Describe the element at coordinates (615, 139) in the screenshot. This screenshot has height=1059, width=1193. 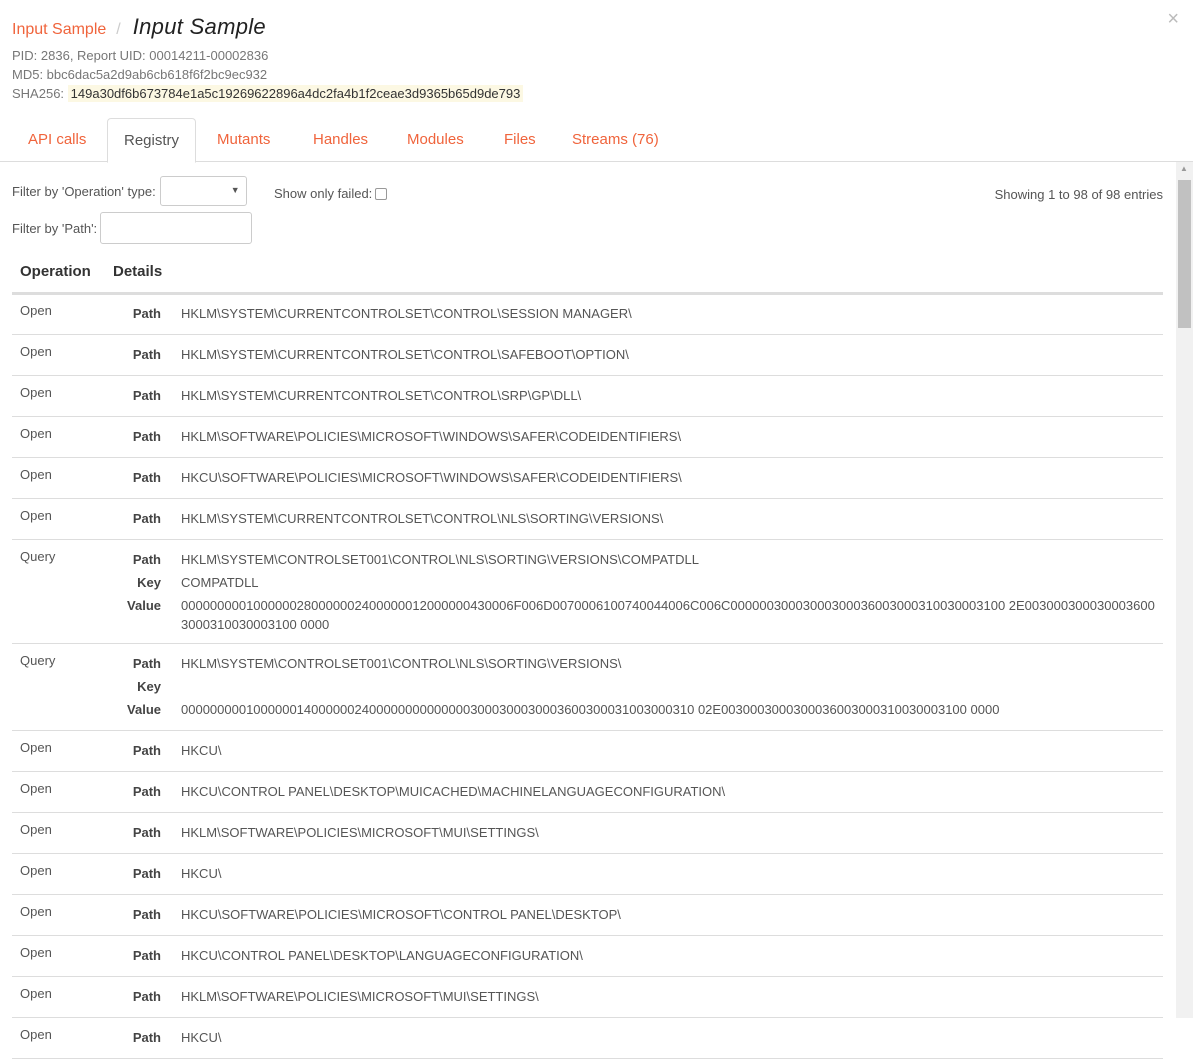
I see `tab-streams: Streams (76)` at that location.